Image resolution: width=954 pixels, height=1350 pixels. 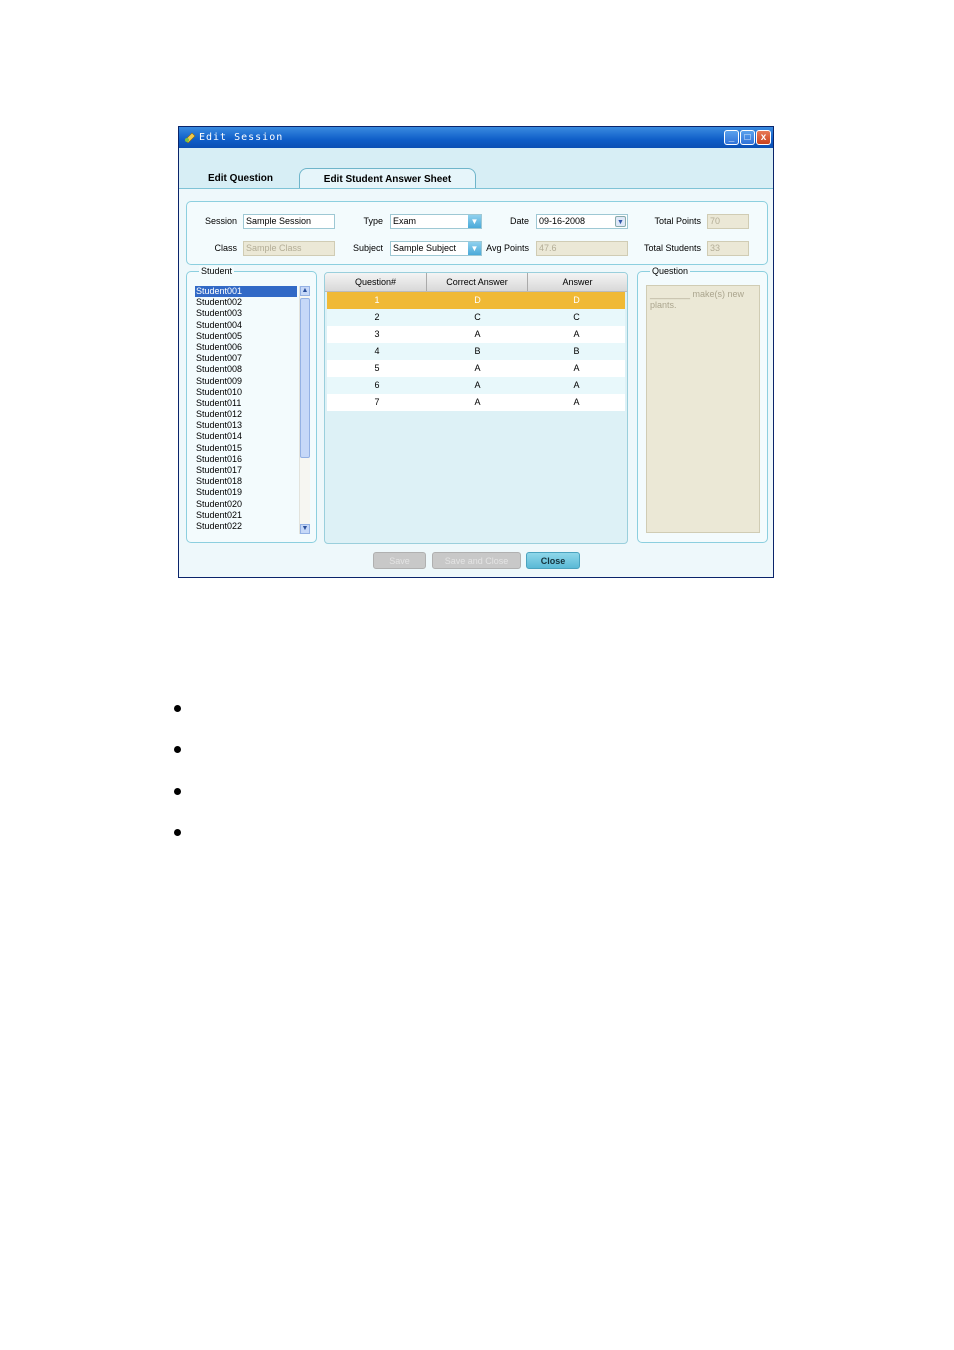 I want to click on table-row: 2 C C, so click(x=476, y=317).